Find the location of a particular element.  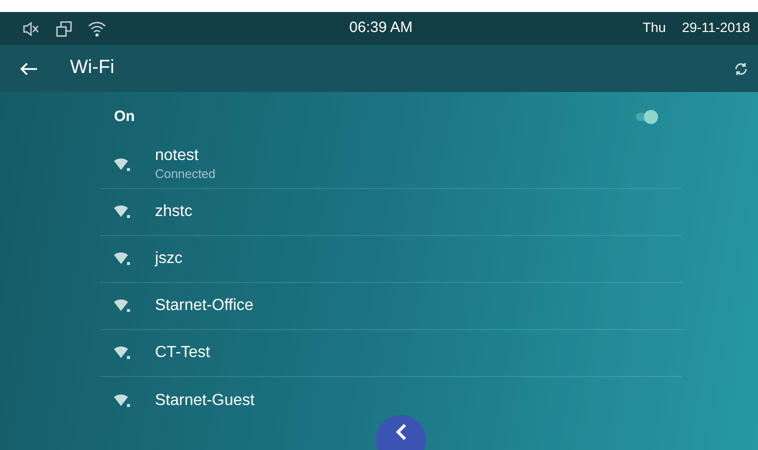

network-name: jszc is located at coordinates (169, 259).